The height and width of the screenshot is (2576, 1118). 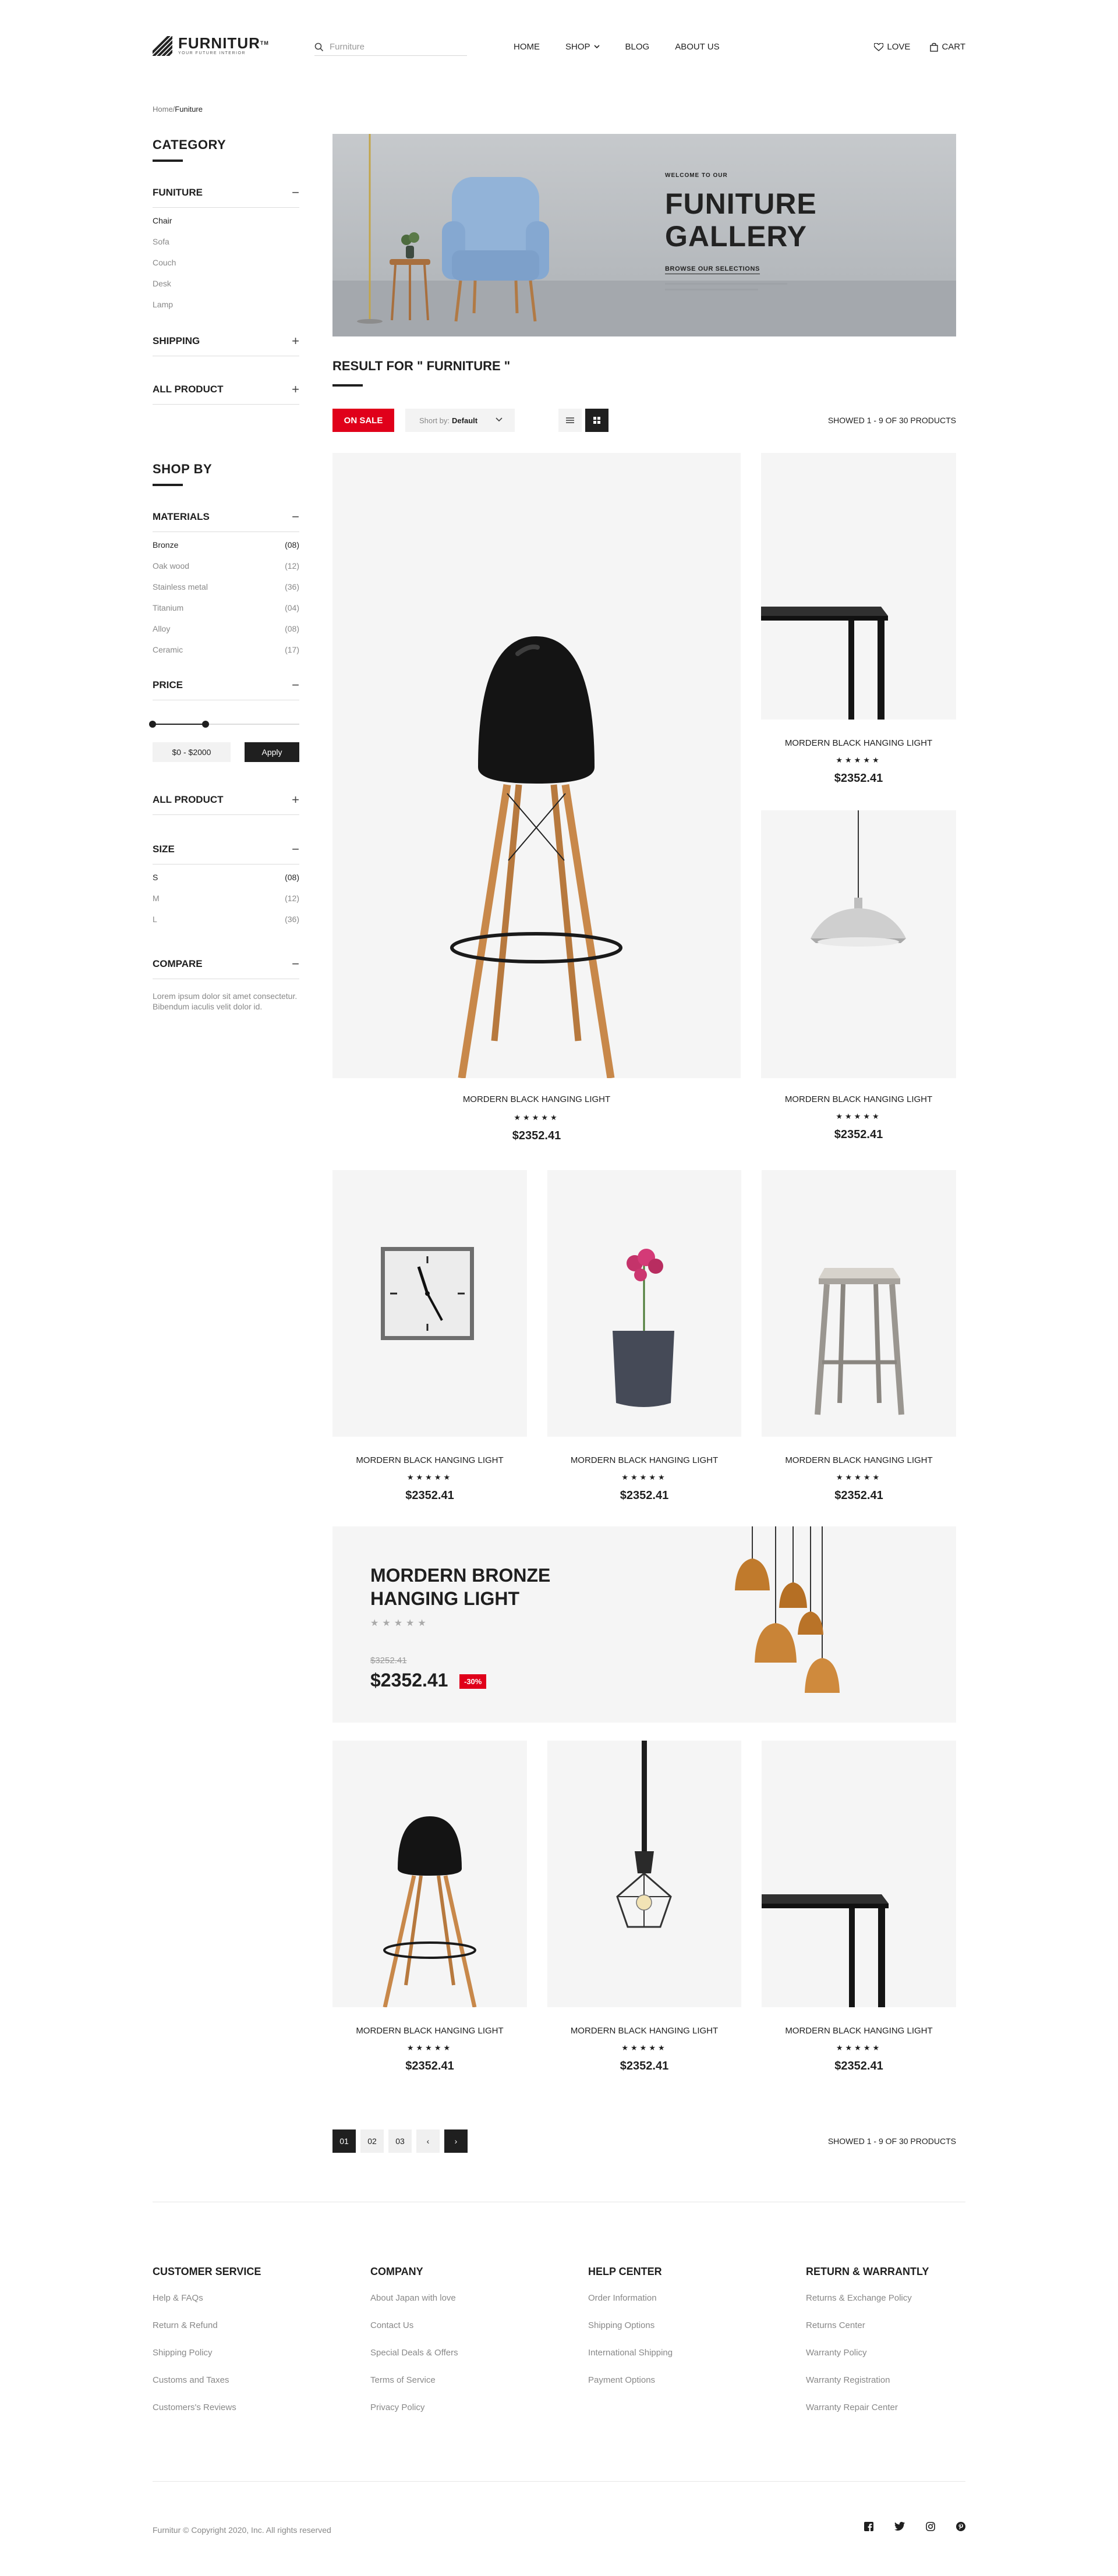 What do you see at coordinates (344, 2141) in the screenshot?
I see `page-1-button: 01` at bounding box center [344, 2141].